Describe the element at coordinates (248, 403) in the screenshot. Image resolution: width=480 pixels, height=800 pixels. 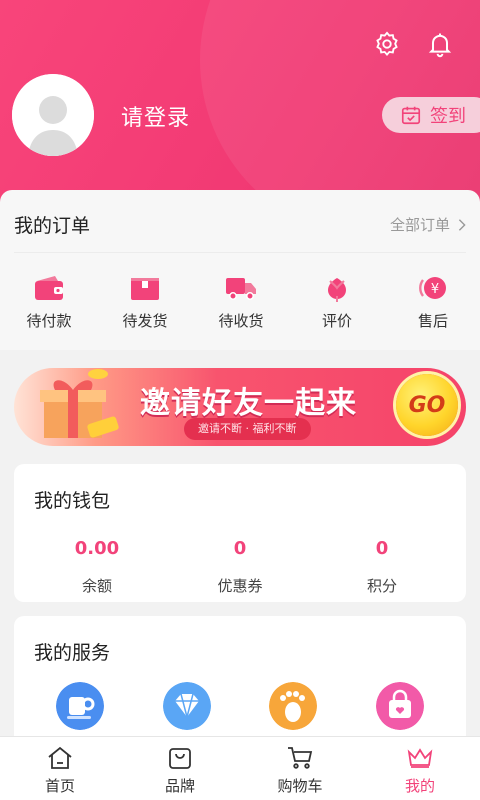
I see `banner-title: 邀请好友一起来` at that location.